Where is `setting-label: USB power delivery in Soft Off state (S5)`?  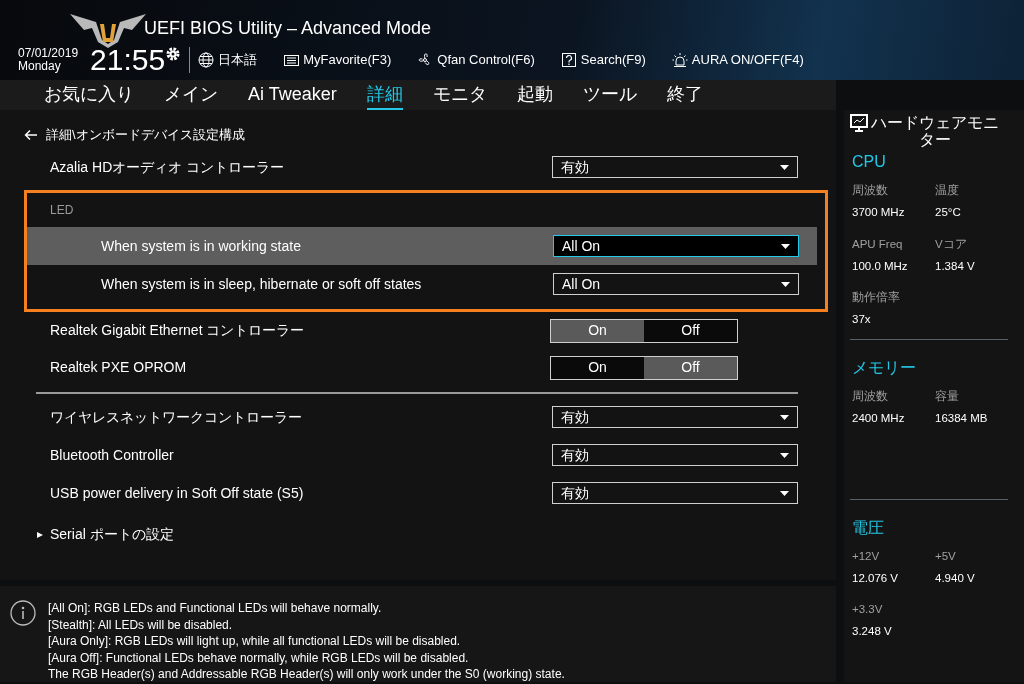 setting-label: USB power delivery in Soft Off state (S5) is located at coordinates (177, 493).